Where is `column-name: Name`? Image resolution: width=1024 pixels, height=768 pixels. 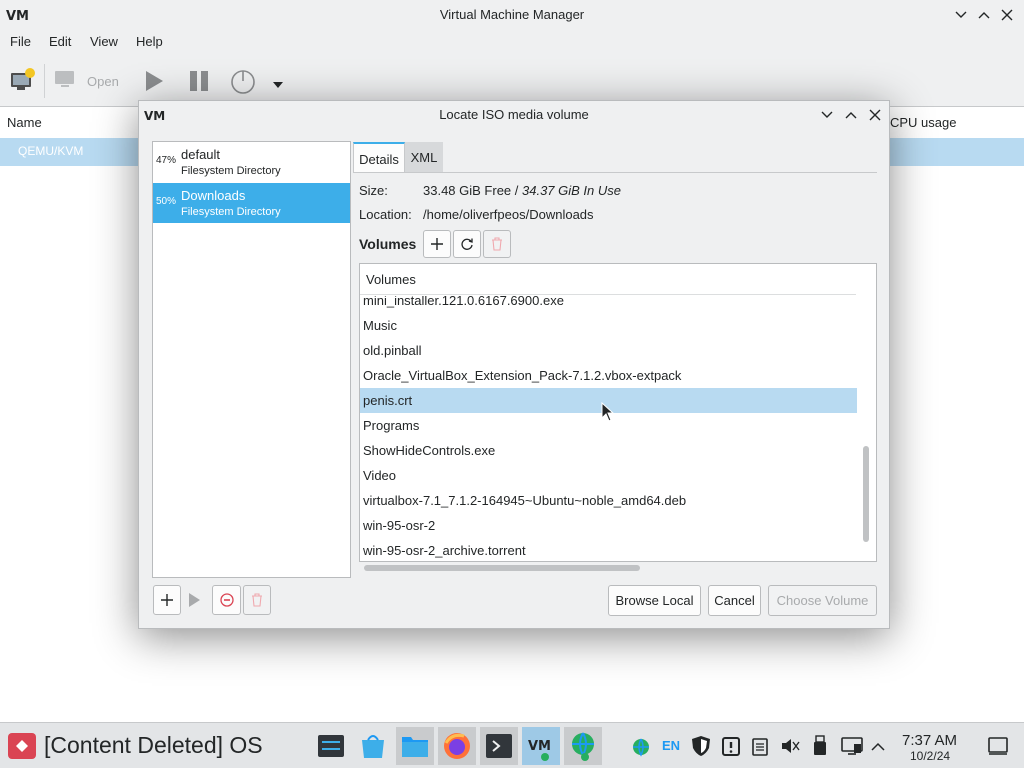 column-name: Name is located at coordinates (24, 122).